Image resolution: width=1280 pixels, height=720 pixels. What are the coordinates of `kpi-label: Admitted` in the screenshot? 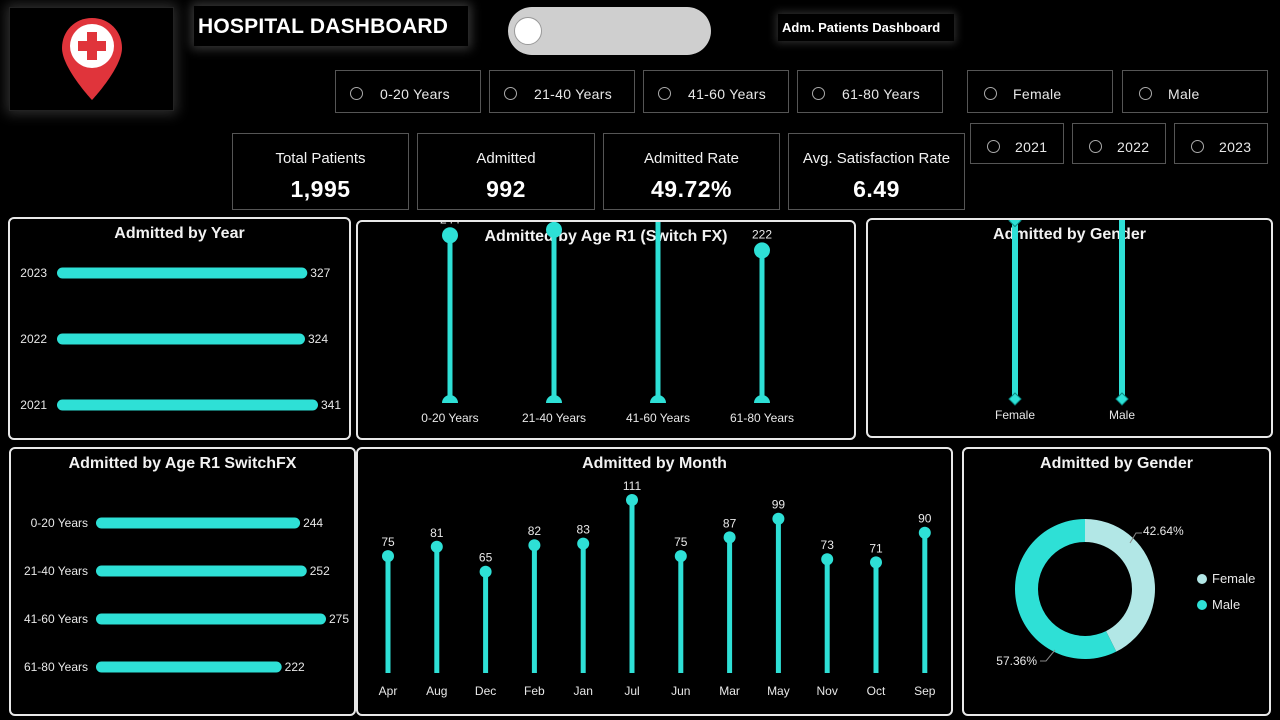 It's located at (506, 158).